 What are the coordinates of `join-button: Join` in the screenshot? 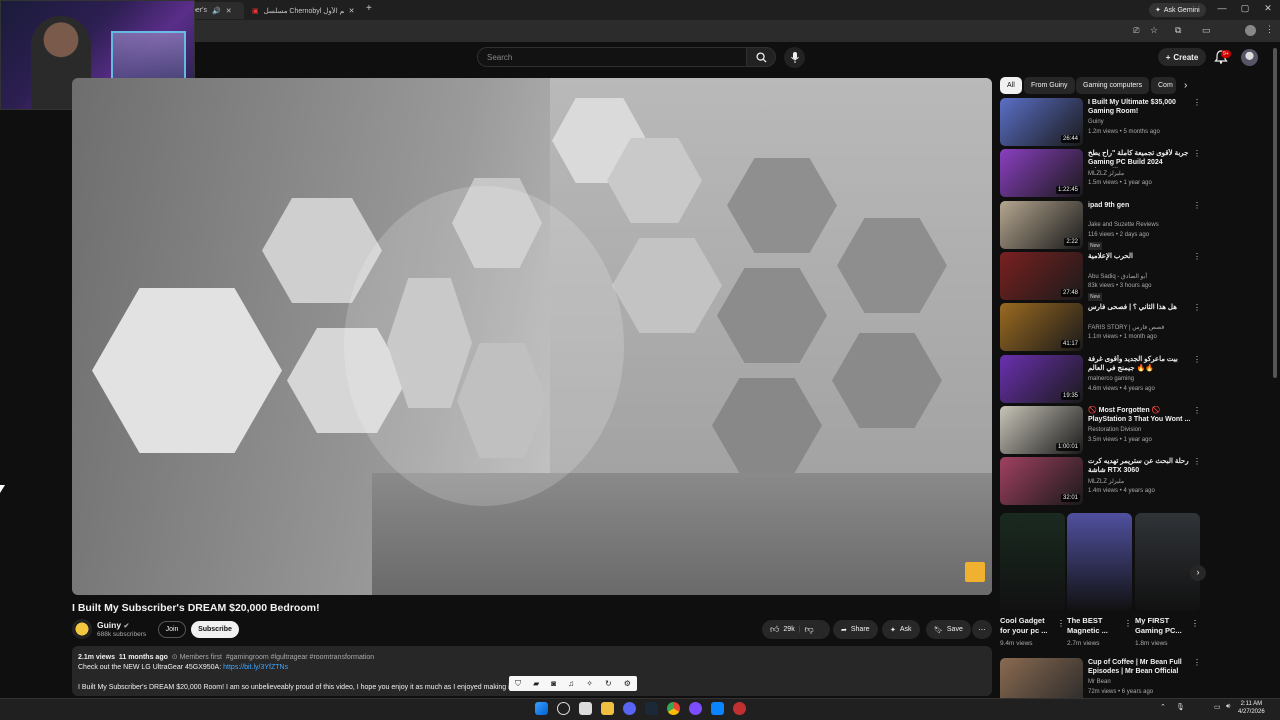 It's located at (172, 629).